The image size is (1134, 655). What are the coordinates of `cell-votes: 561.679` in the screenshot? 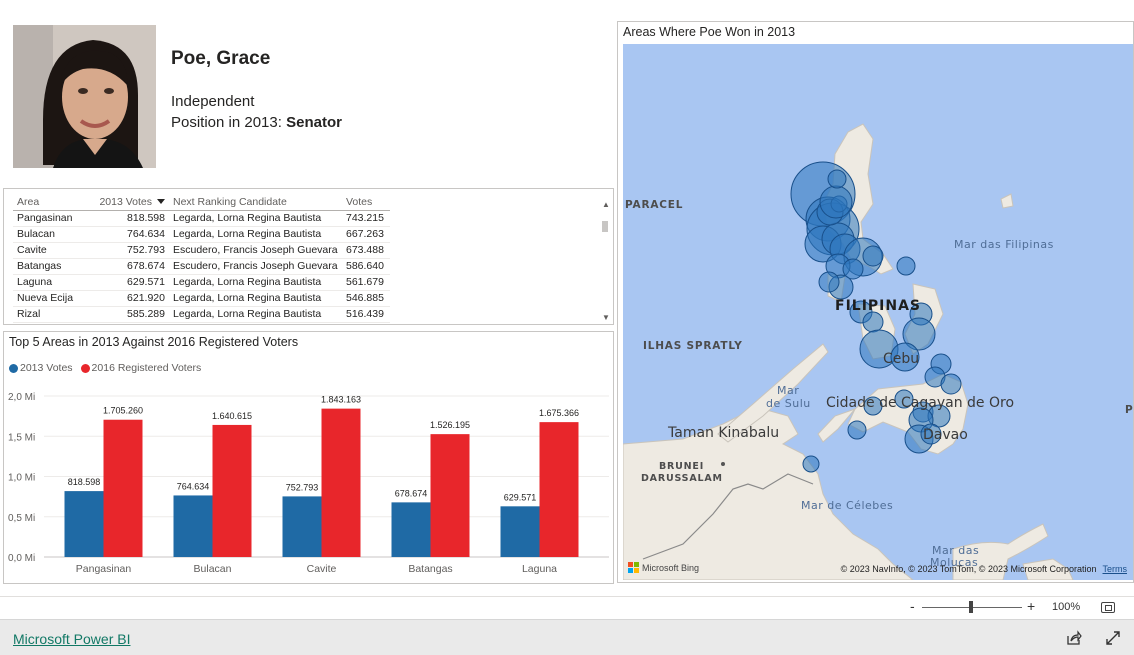 It's located at (366, 282).